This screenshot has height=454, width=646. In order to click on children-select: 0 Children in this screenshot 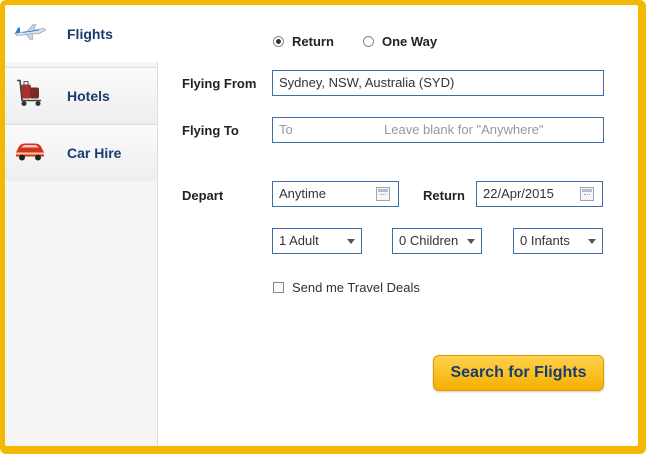, I will do `click(437, 241)`.